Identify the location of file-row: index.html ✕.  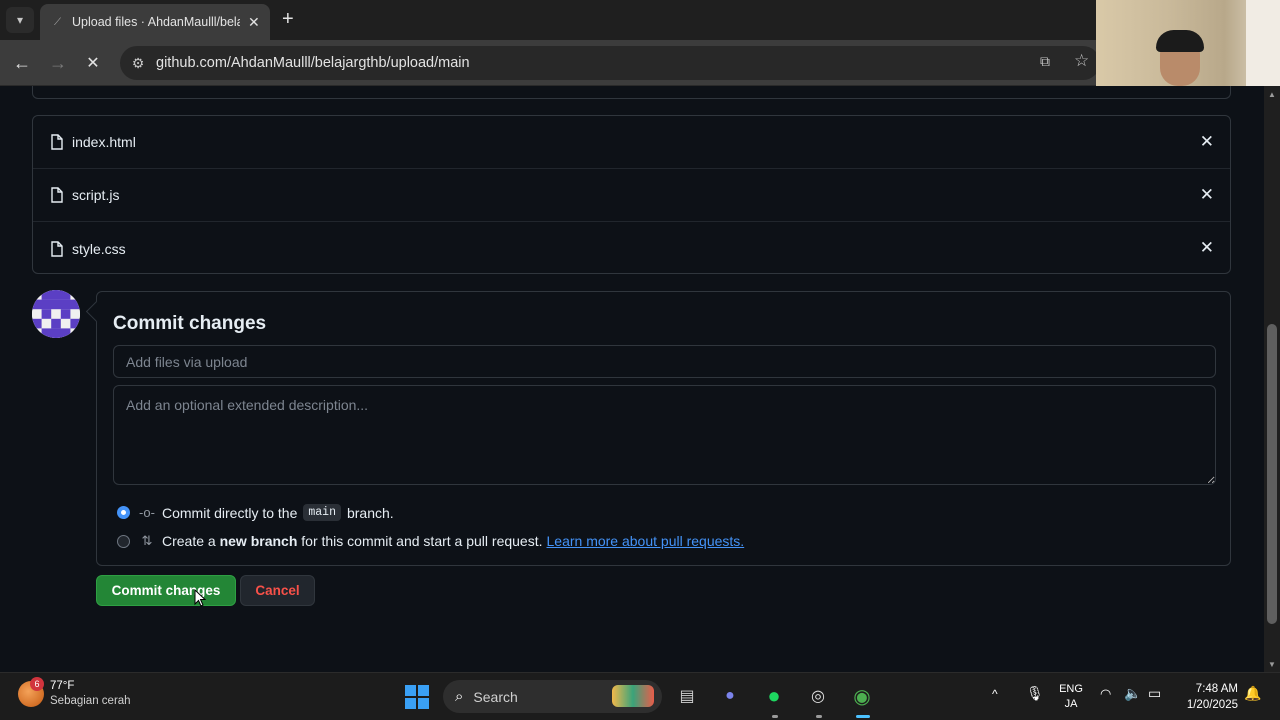
(631, 142).